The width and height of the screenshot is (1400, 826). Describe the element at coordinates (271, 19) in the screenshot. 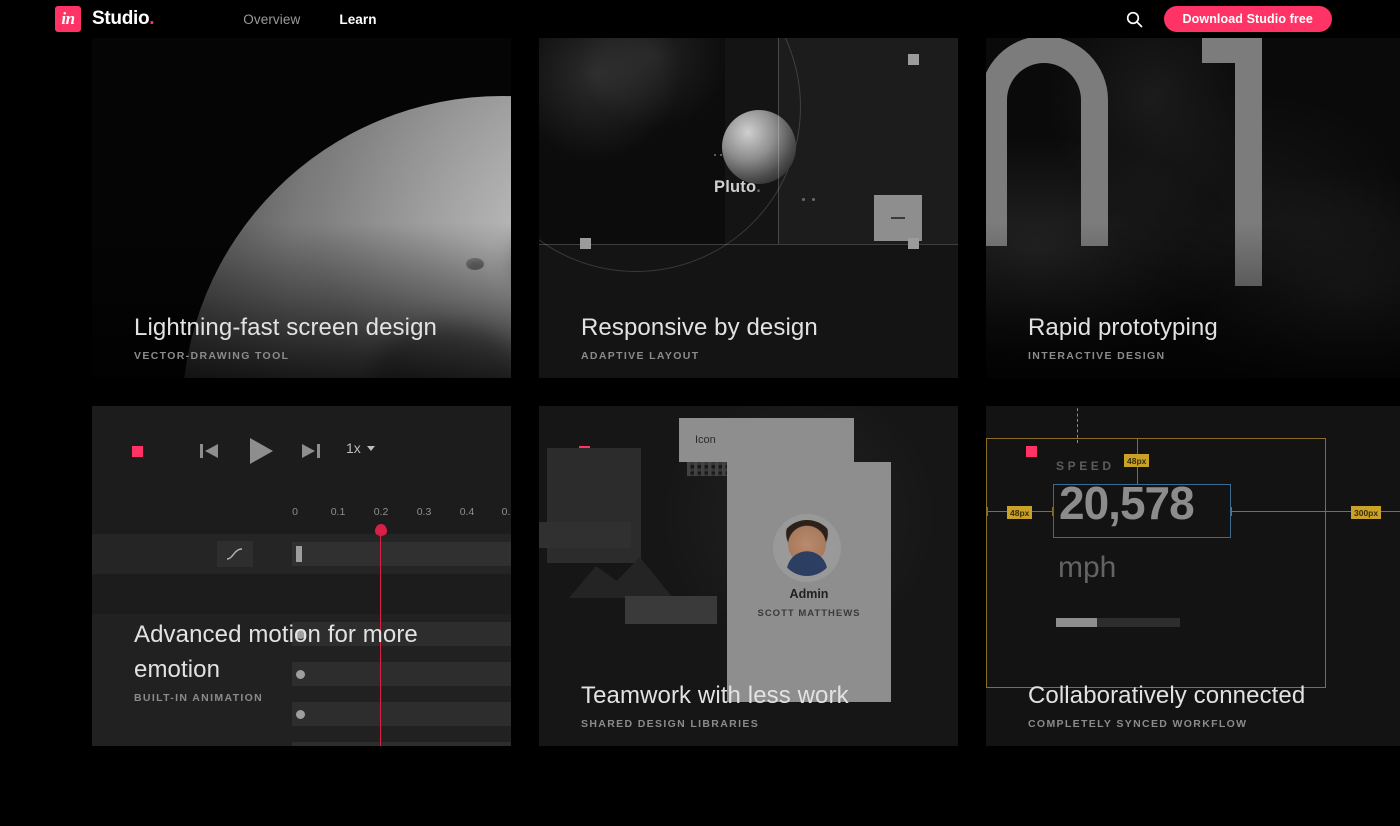

I see `nav-item-overview: Overview` at that location.